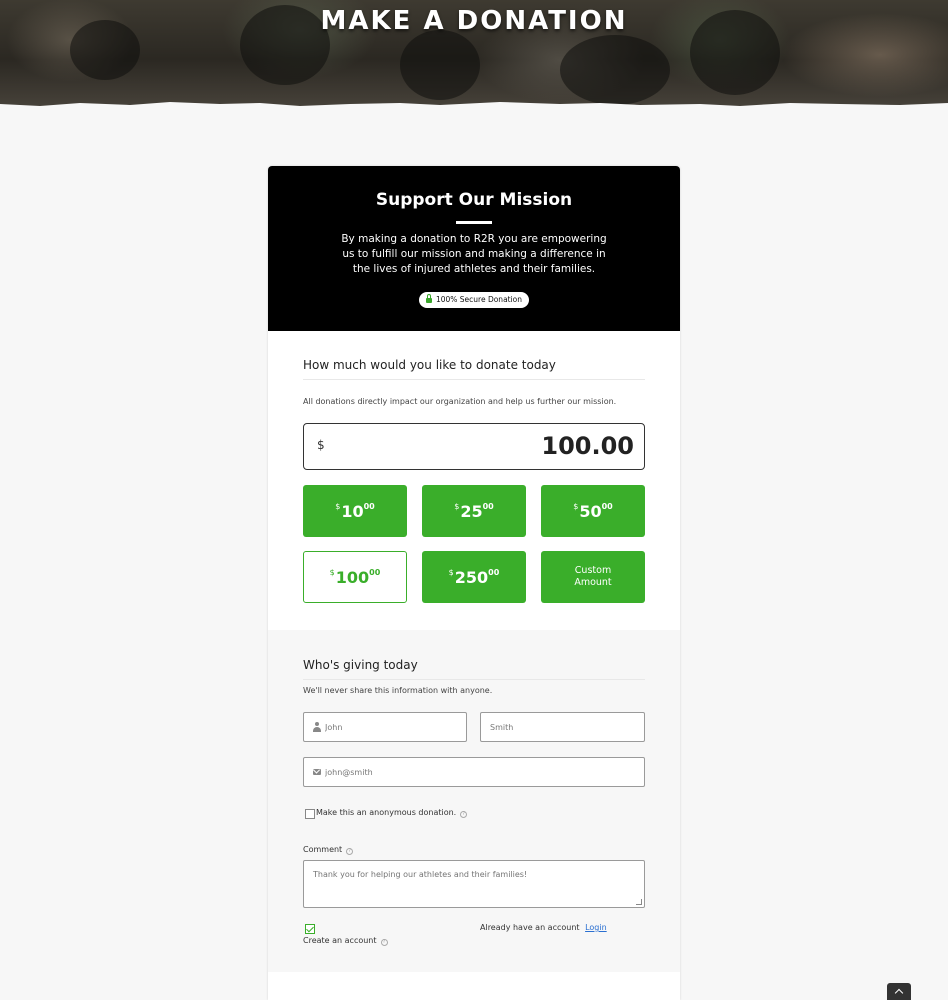 Image resolution: width=948 pixels, height=1000 pixels. Describe the element at coordinates (590, 511) in the screenshot. I see `amount-whole: 50` at that location.